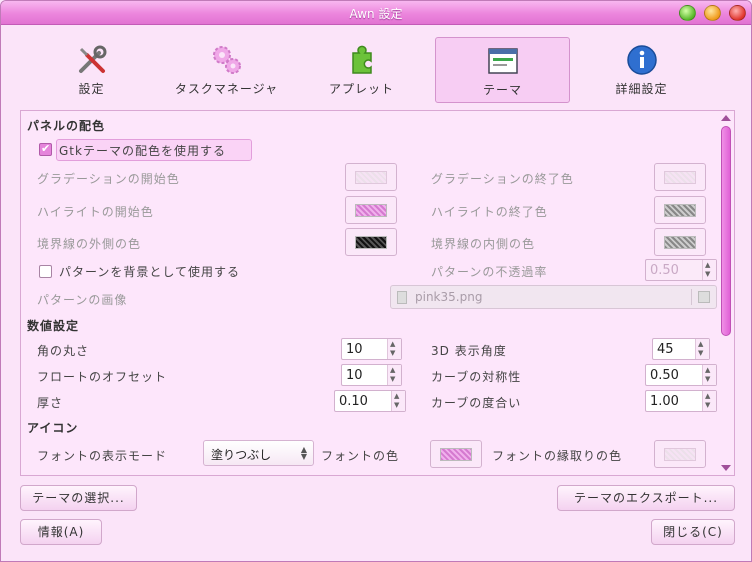 The image size is (752, 562). Describe the element at coordinates (45, 271) in the screenshot. I see `use-pattern-checkbox` at that location.